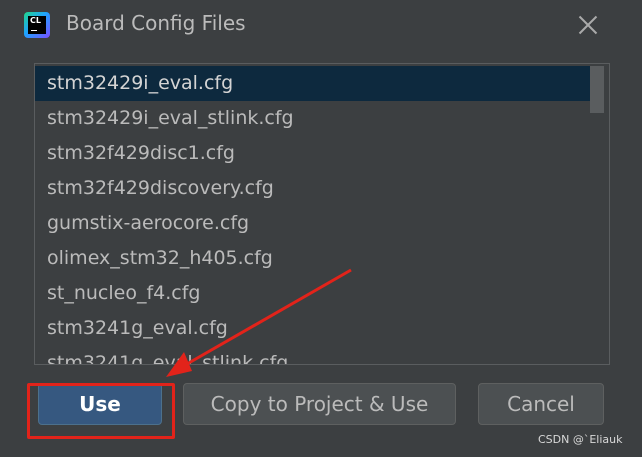  Describe the element at coordinates (35, 20) in the screenshot. I see `app-icon-label: CL` at that location.